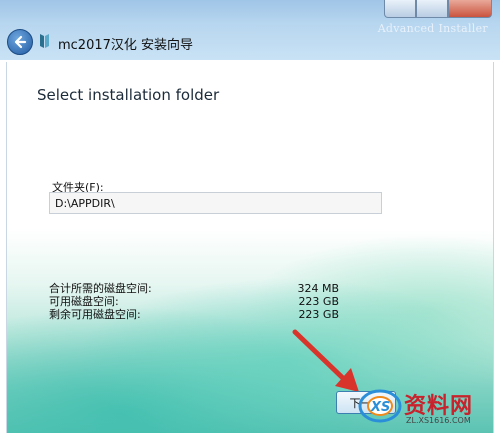 This screenshot has height=433, width=500. What do you see at coordinates (84, 301) in the screenshot?
I see `disk-space-label: 可用磁盘空间:` at bounding box center [84, 301].